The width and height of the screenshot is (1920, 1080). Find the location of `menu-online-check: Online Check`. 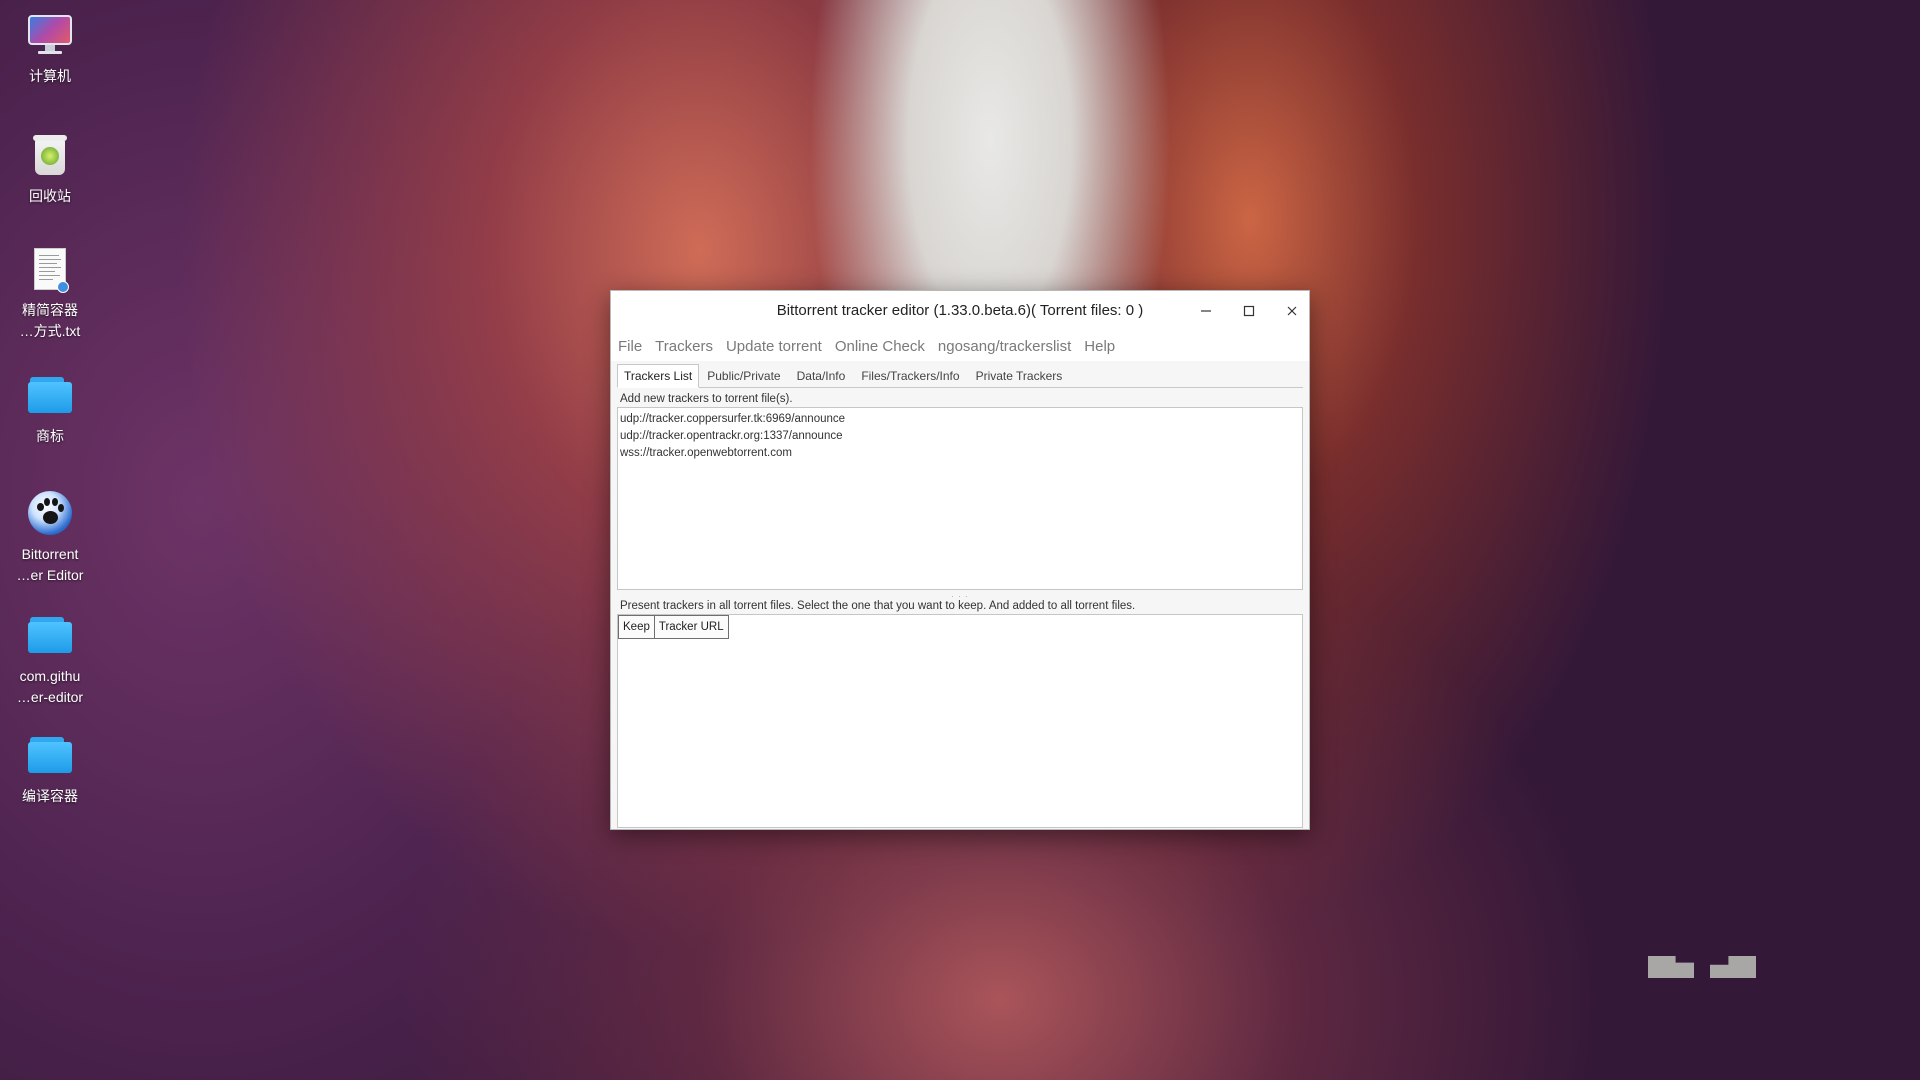

menu-online-check: Online Check is located at coordinates (880, 346).